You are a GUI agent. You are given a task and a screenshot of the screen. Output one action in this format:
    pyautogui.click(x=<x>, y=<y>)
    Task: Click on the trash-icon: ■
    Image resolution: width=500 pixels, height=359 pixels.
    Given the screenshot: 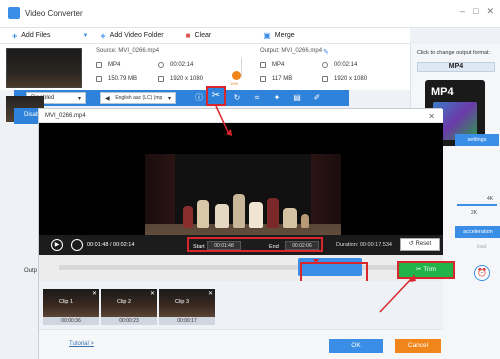 What is the action you would take?
    pyautogui.click(x=188, y=35)
    